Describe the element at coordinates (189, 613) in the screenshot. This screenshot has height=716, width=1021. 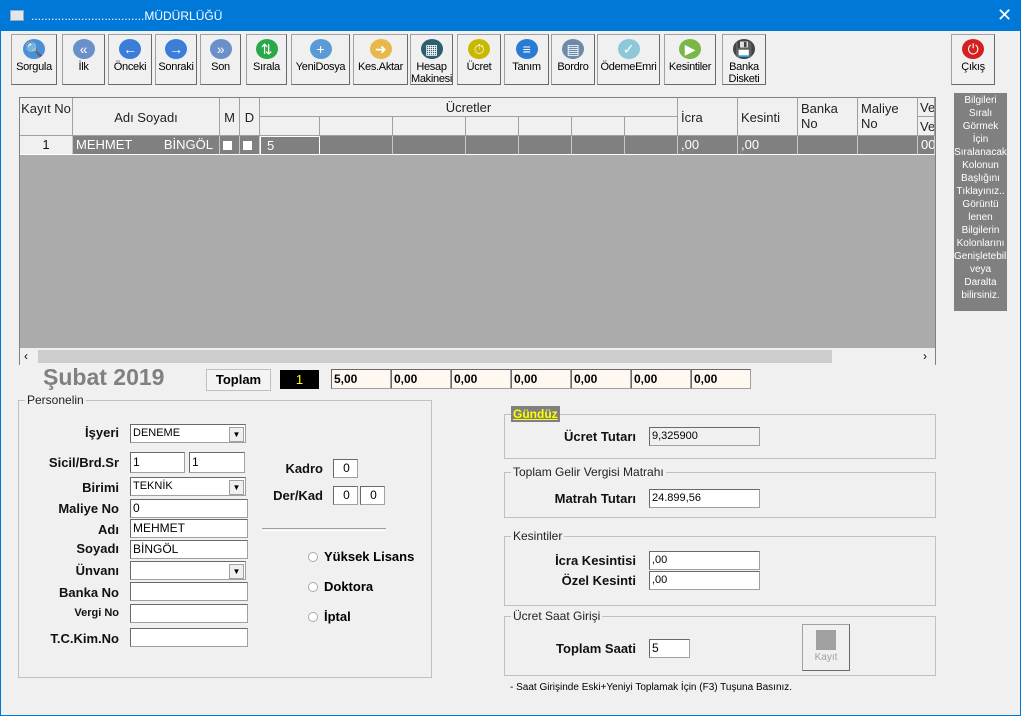
I see `vergi-input` at that location.